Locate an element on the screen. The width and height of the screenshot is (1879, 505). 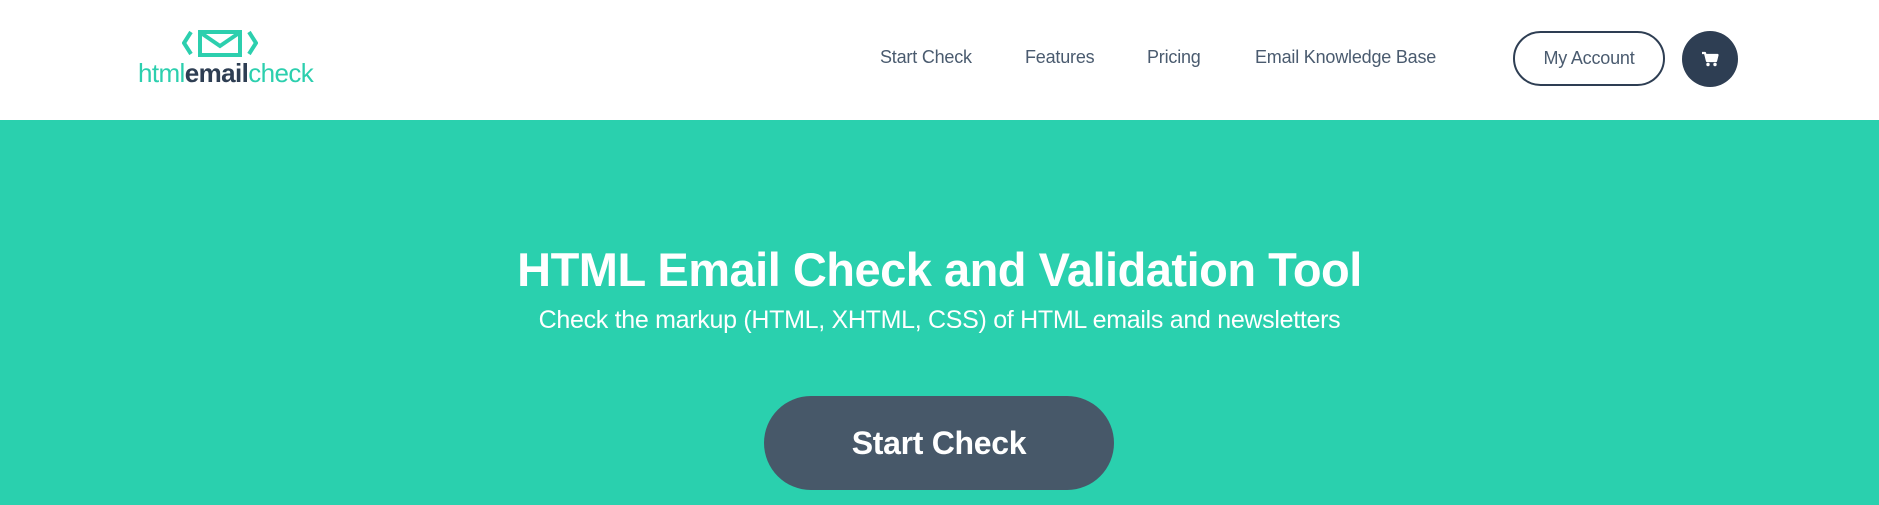
nav-features: Features is located at coordinates (1060, 57).